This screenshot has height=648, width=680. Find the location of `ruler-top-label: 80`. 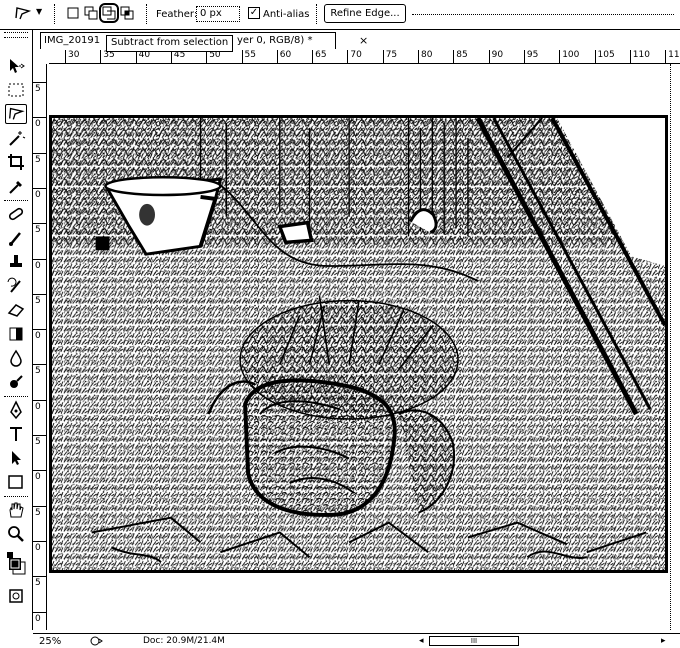

ruler-top-label: 80 is located at coordinates (427, 55).